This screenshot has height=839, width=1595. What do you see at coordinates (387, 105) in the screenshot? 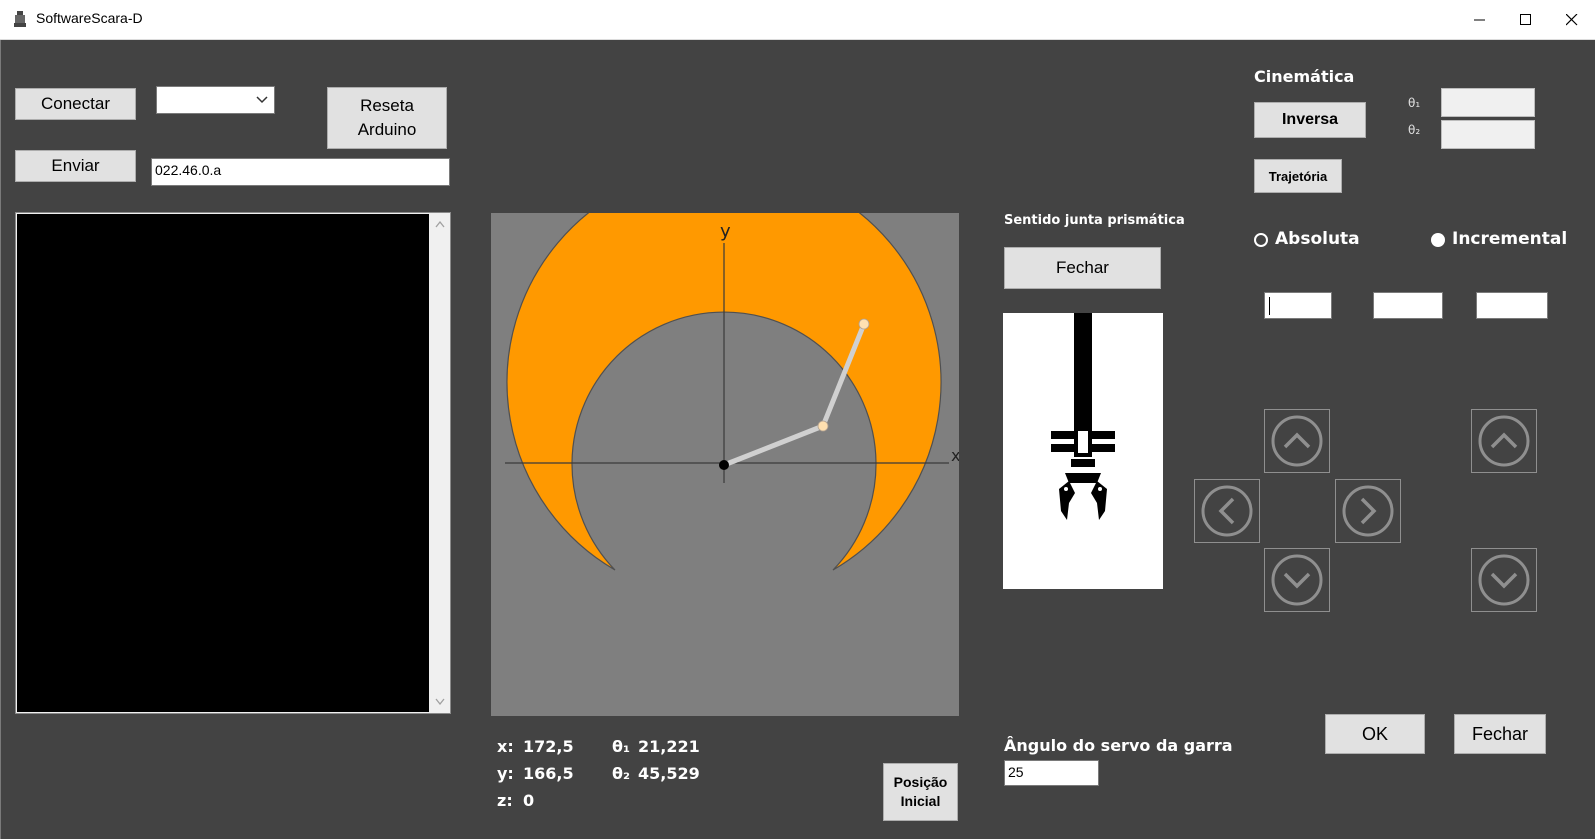
I see `reset-label-1: Reseta` at bounding box center [387, 105].